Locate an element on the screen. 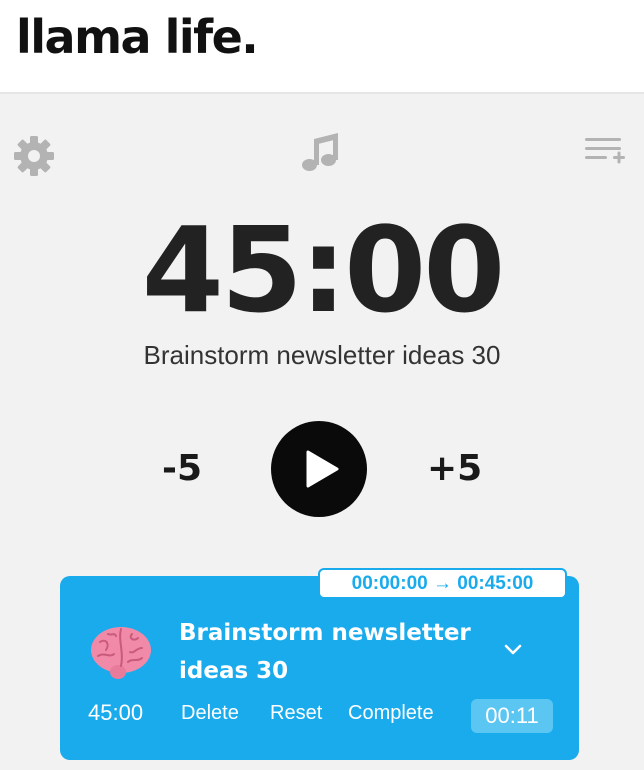  decrease-time-button: -5 is located at coordinates (182, 468).